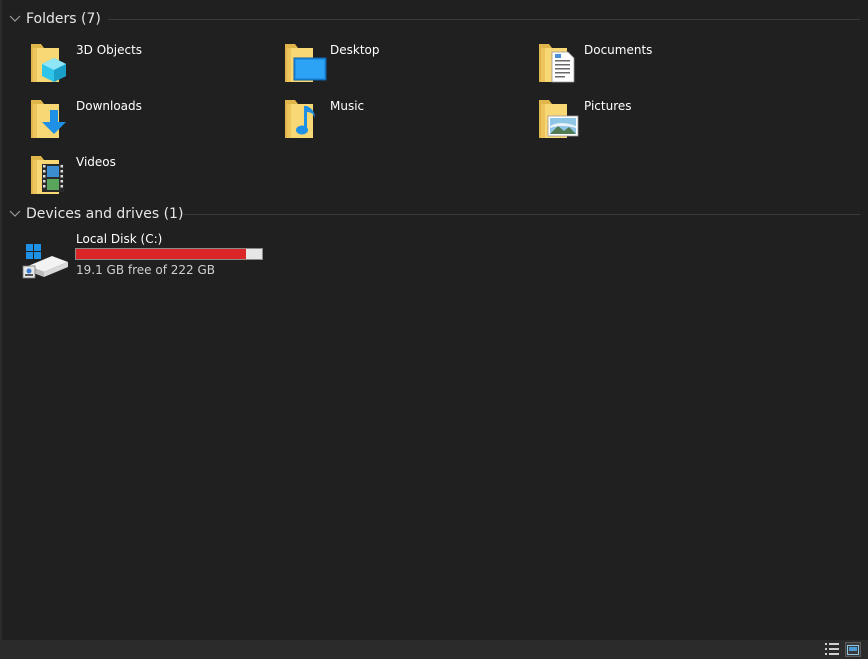 The image size is (868, 659). What do you see at coordinates (402, 122) in the screenshot?
I see `folder-music: Music` at bounding box center [402, 122].